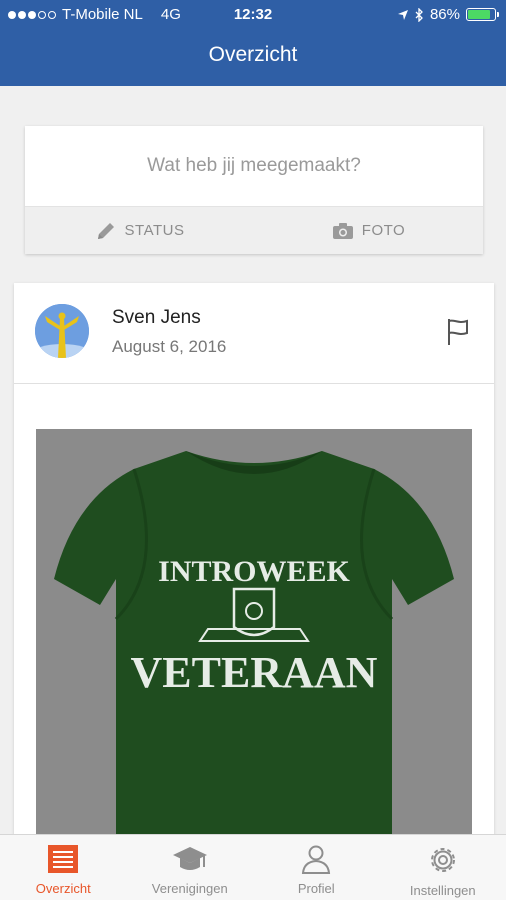  What do you see at coordinates (169, 346) in the screenshot?
I see `post-date: August 6, 2016` at bounding box center [169, 346].